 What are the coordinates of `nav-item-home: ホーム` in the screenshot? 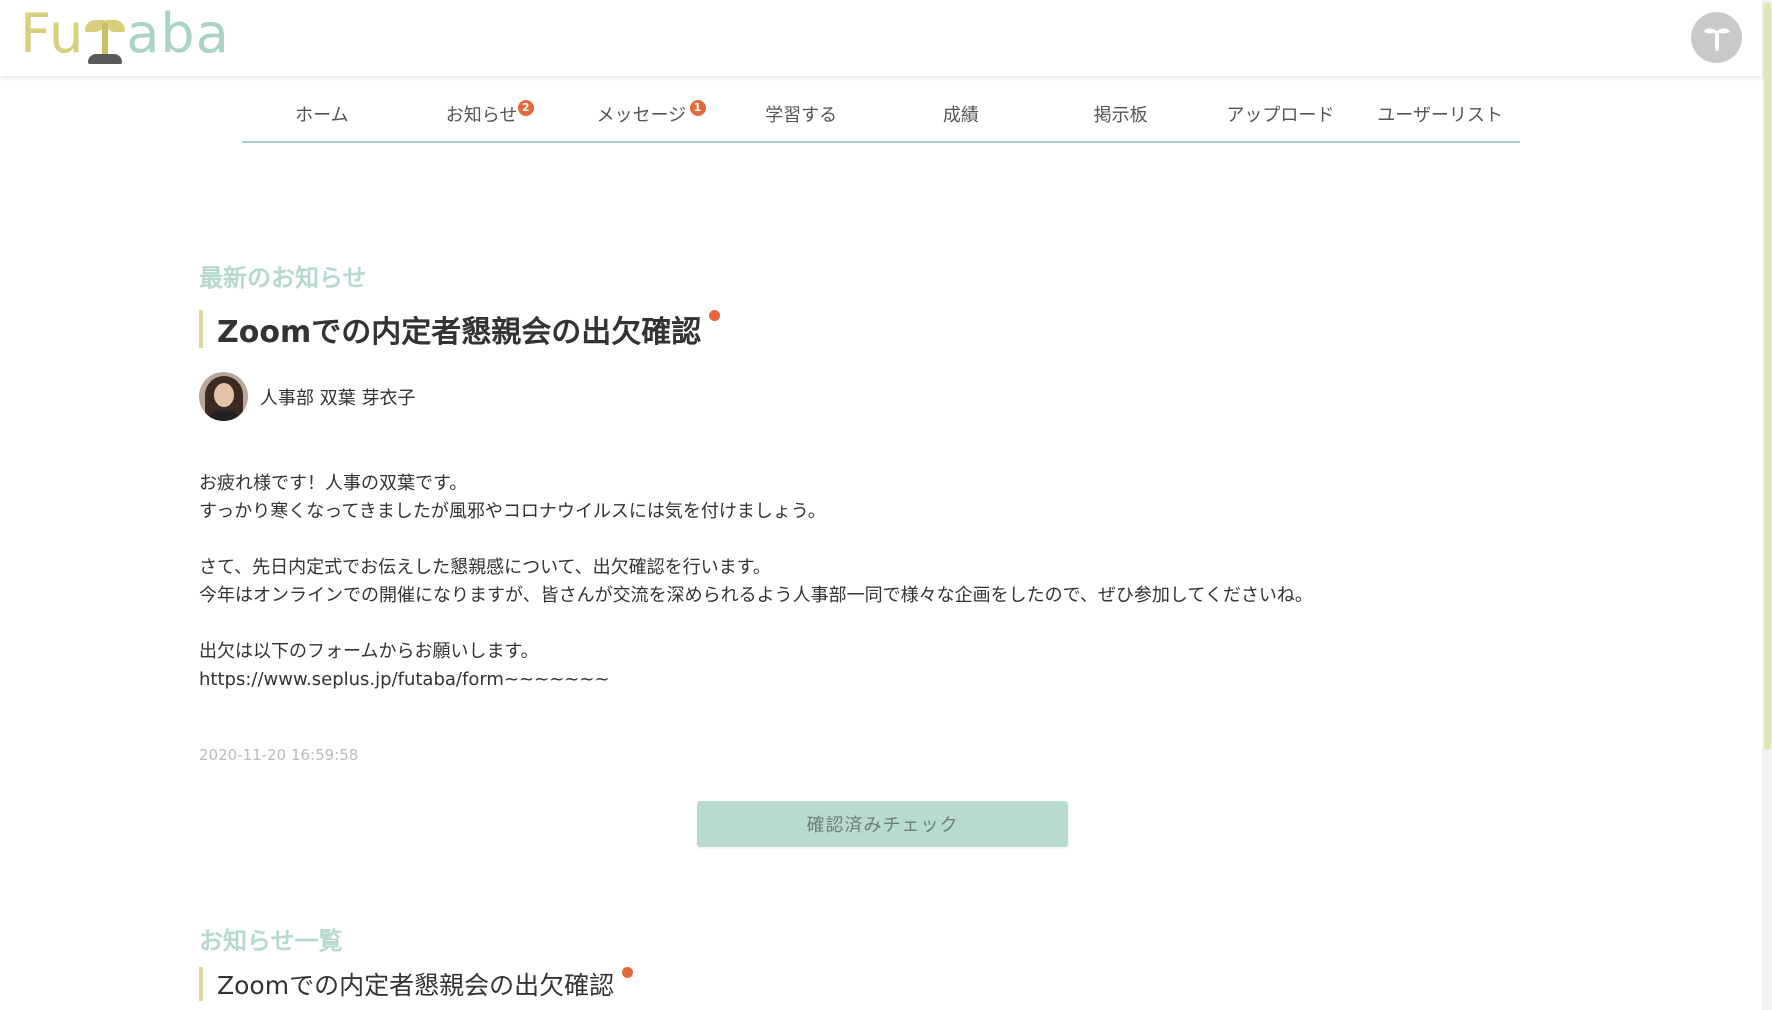 It's located at (322, 113).